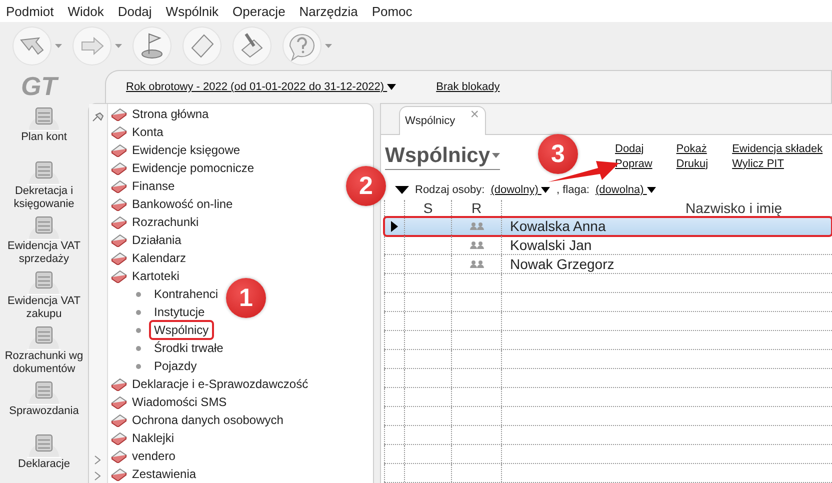 This screenshot has height=483, width=832. Describe the element at coordinates (208, 474) in the screenshot. I see `tree-item: Zestawienia` at that location.